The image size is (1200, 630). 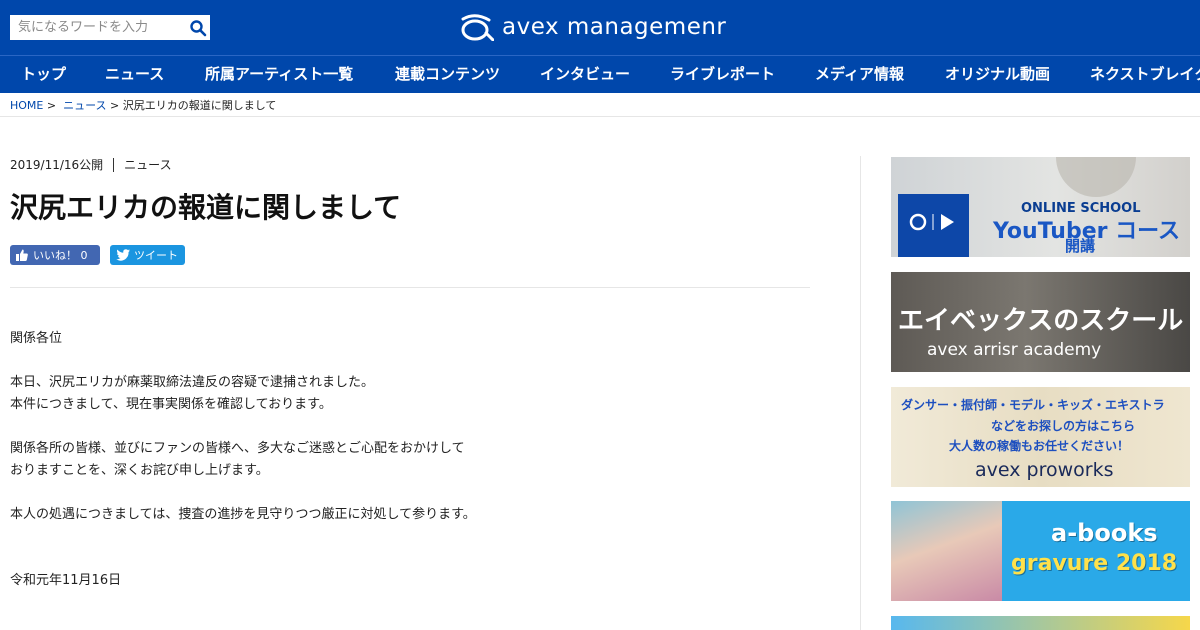 What do you see at coordinates (156, 255) in the screenshot?
I see `tweet-label: ツイート` at bounding box center [156, 255].